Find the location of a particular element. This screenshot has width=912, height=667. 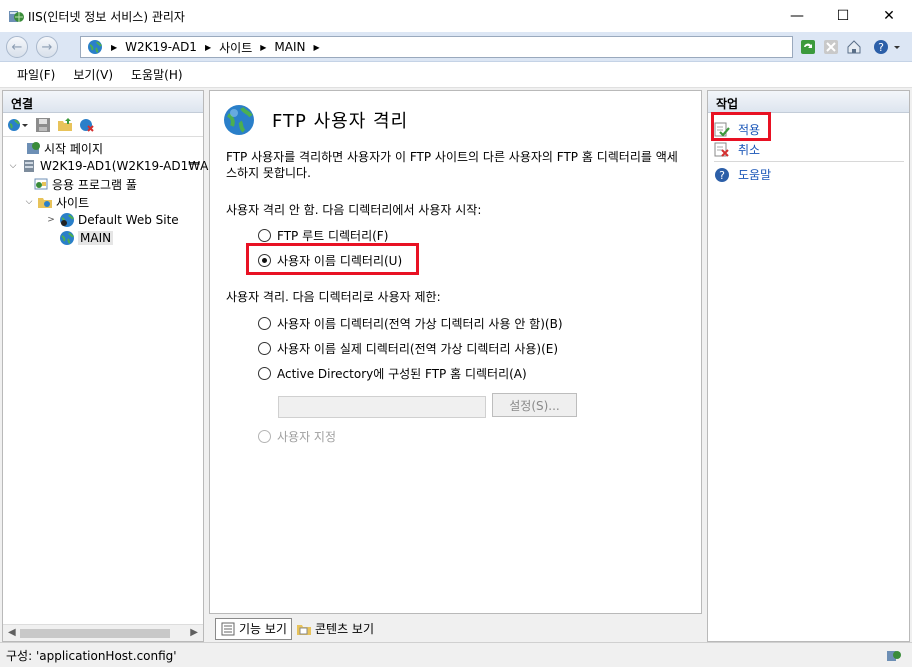

minimize-button: — is located at coordinates (797, 16).